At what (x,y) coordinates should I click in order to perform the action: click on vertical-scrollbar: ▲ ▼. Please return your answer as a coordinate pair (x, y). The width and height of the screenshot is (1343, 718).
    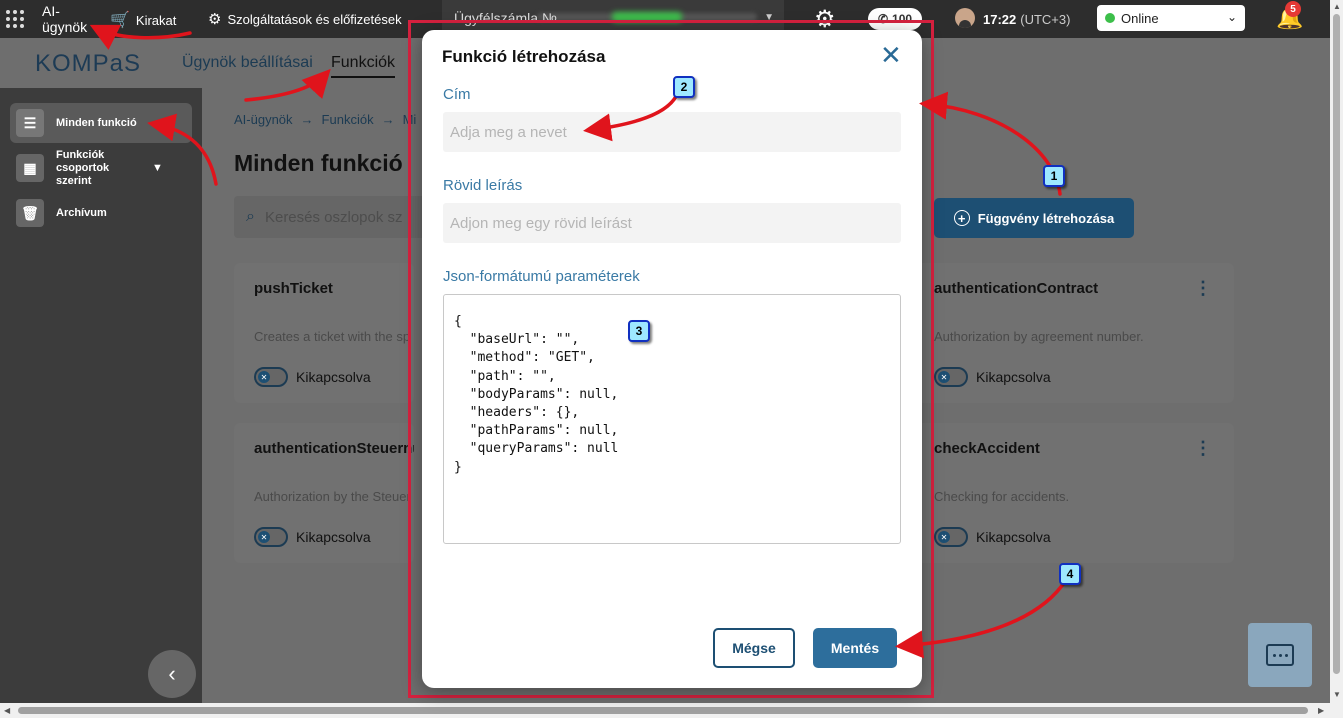
    Looking at the image, I should click on (1336, 351).